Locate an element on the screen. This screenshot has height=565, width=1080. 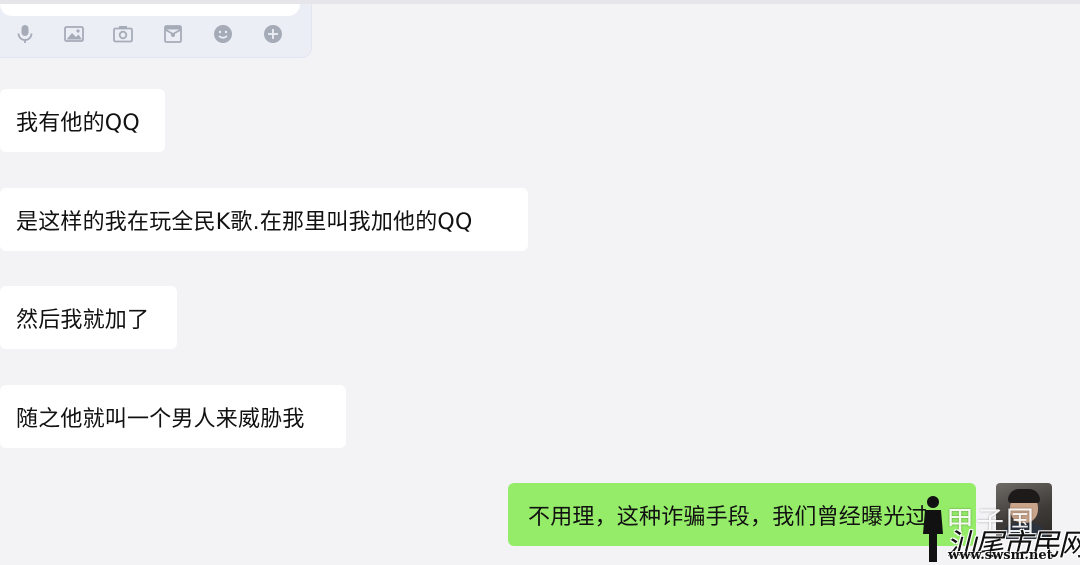
input-toolbar is located at coordinates (156, 31).